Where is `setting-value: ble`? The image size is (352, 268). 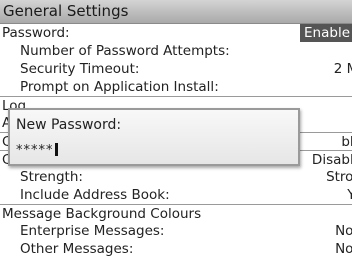 setting-value: ble is located at coordinates (346, 142).